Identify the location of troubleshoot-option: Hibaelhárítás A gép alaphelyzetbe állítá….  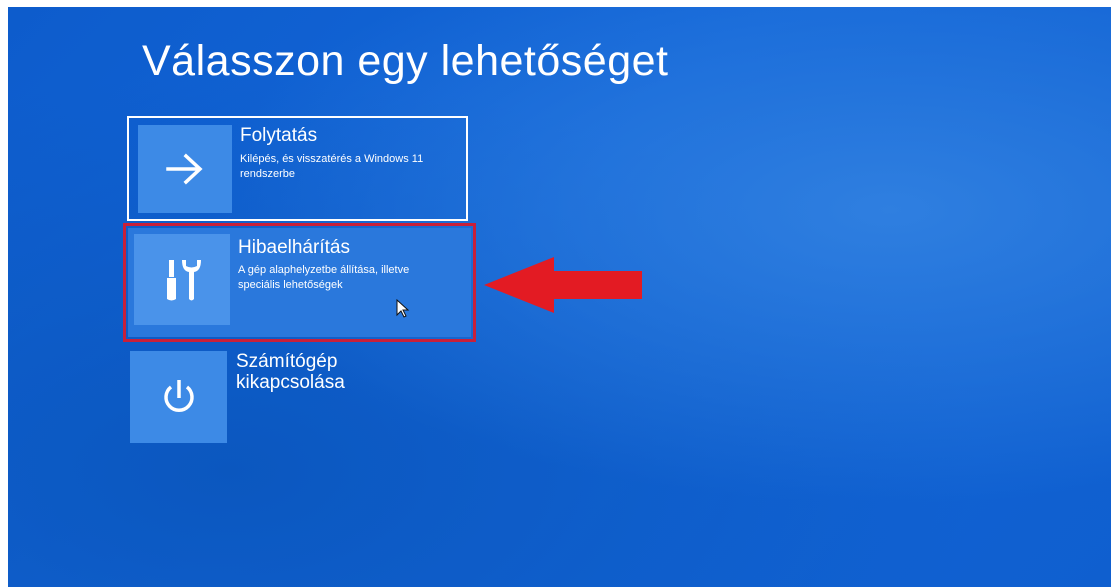
(299, 282).